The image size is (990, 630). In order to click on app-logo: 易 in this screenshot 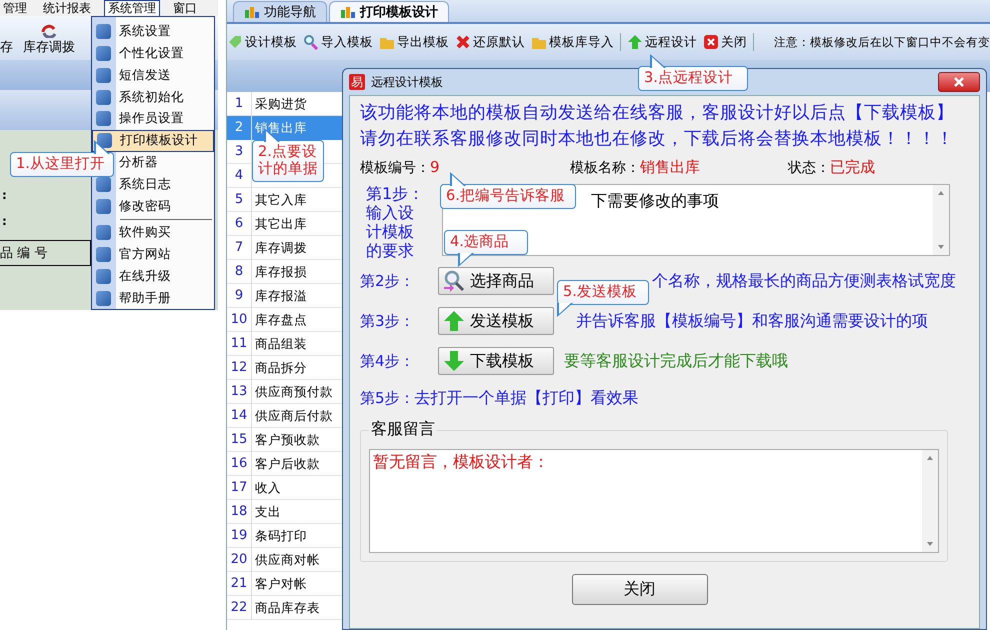, I will do `click(357, 82)`.